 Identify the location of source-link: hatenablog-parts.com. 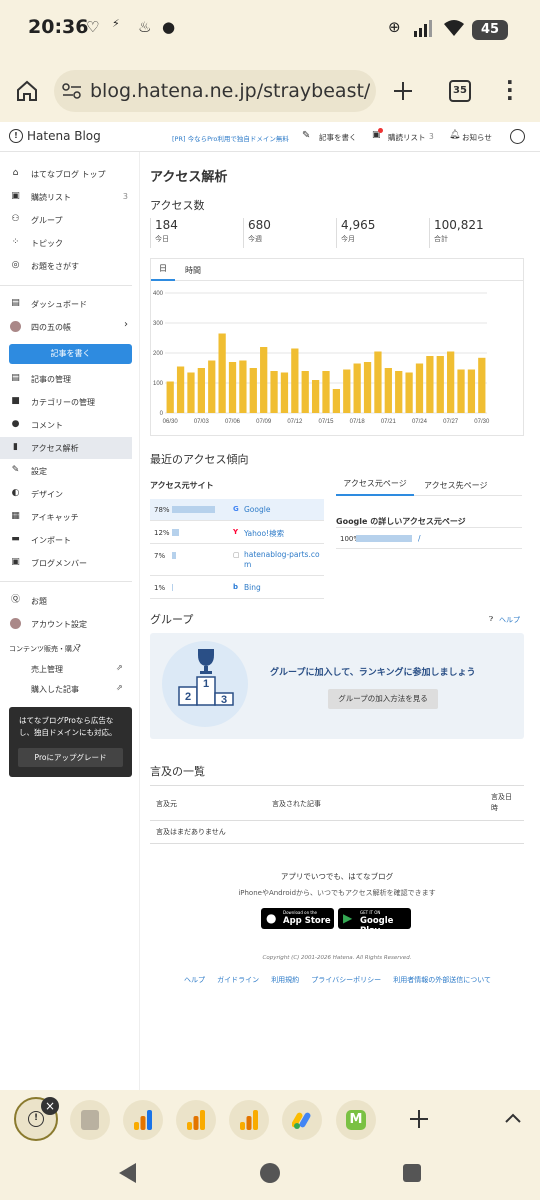
(283, 560).